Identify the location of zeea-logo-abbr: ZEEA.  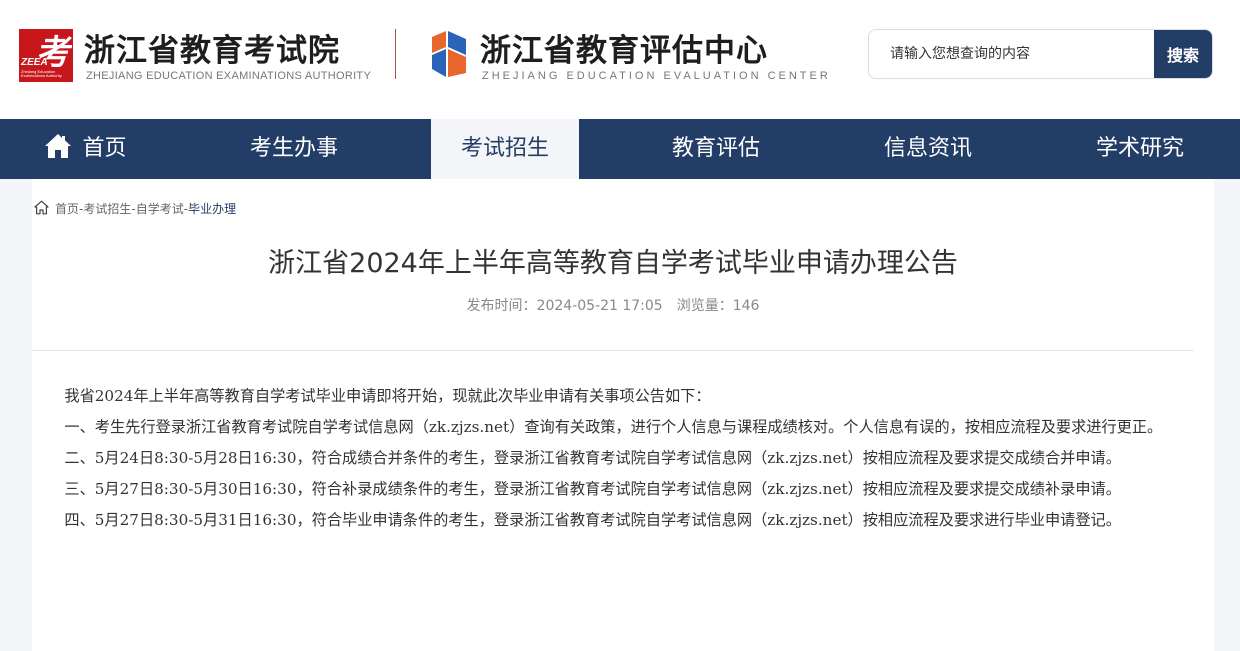
(34, 62).